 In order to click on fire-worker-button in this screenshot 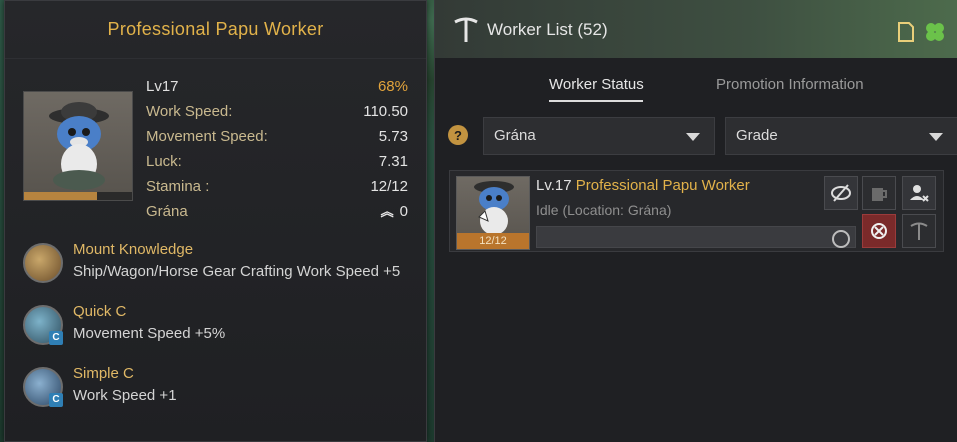, I will do `click(919, 193)`.